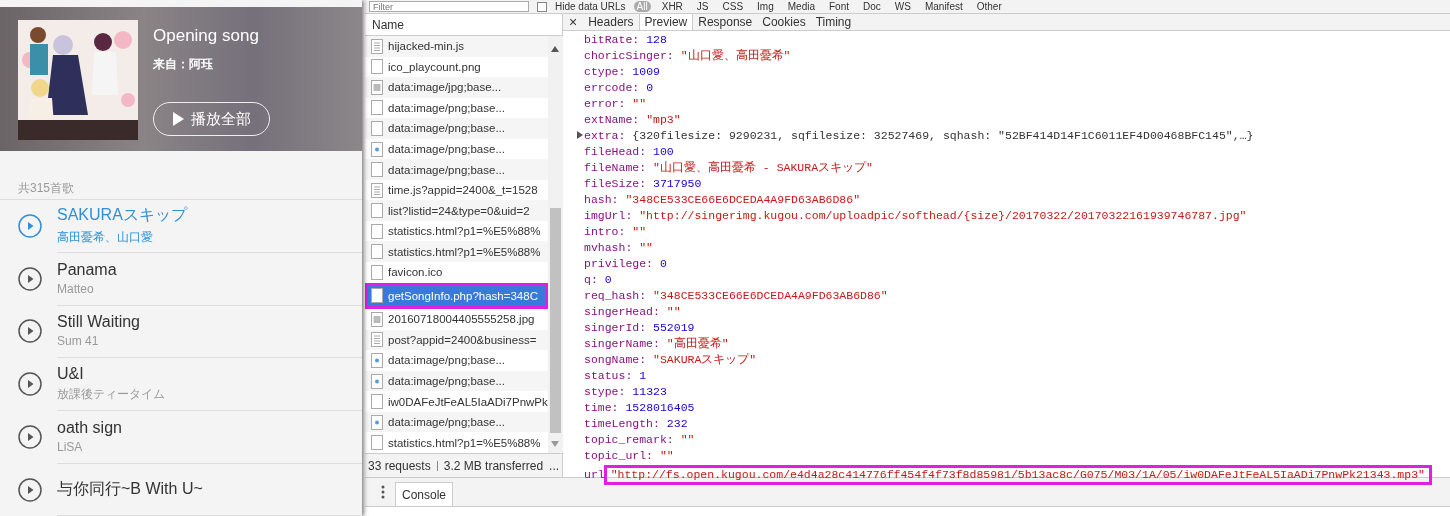 The image size is (1450, 516). What do you see at coordinates (608, 247) in the screenshot?
I see `property-key: mvhash:` at bounding box center [608, 247].